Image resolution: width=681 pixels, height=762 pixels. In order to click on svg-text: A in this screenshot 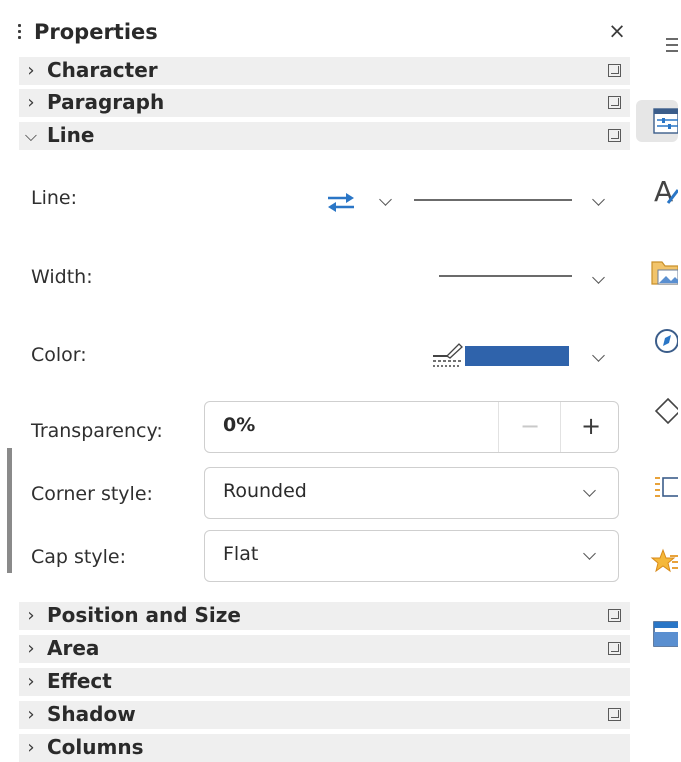, I will do `click(663, 191)`.